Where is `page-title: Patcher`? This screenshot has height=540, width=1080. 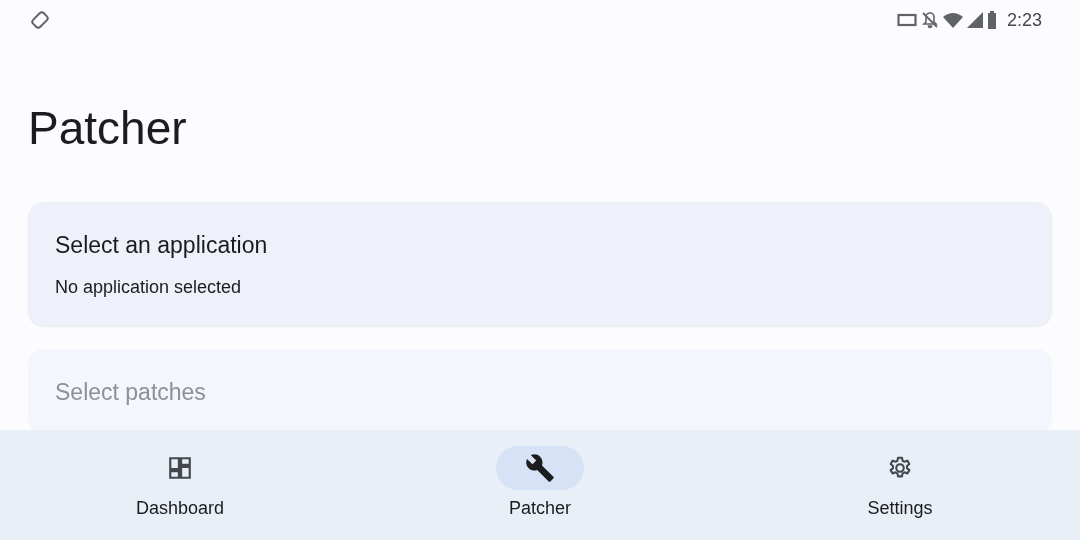
page-title: Patcher is located at coordinates (108, 128).